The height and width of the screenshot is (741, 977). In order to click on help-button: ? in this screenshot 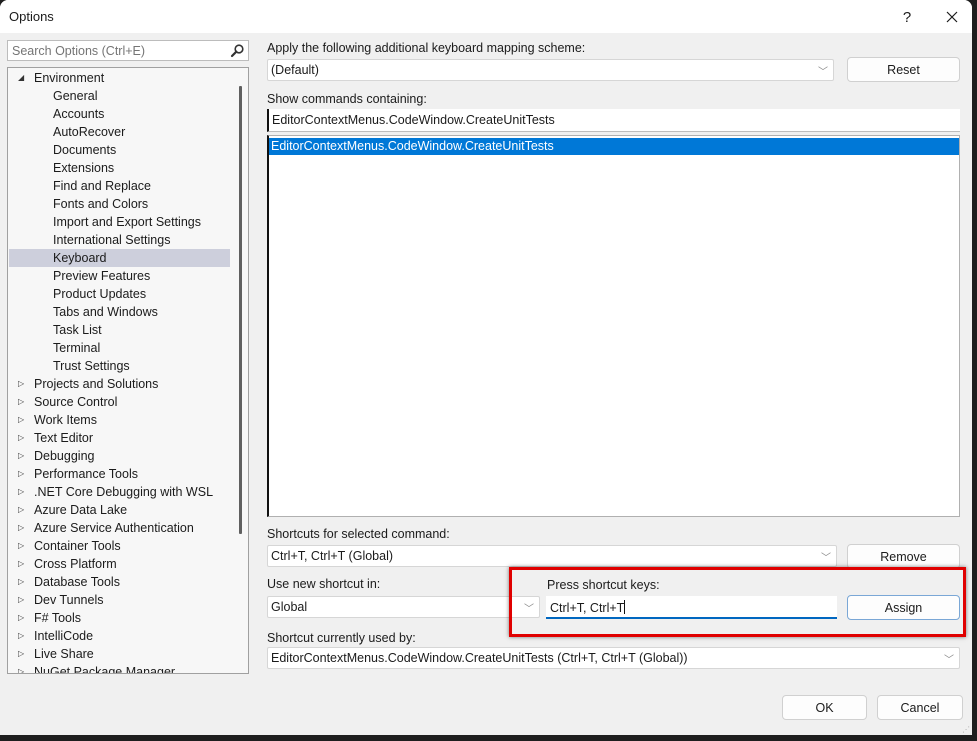, I will do `click(907, 17)`.